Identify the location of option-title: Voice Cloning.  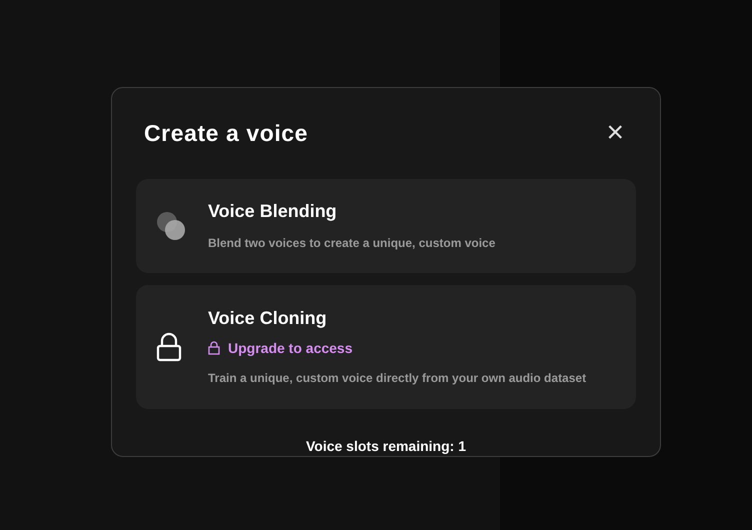
(268, 318).